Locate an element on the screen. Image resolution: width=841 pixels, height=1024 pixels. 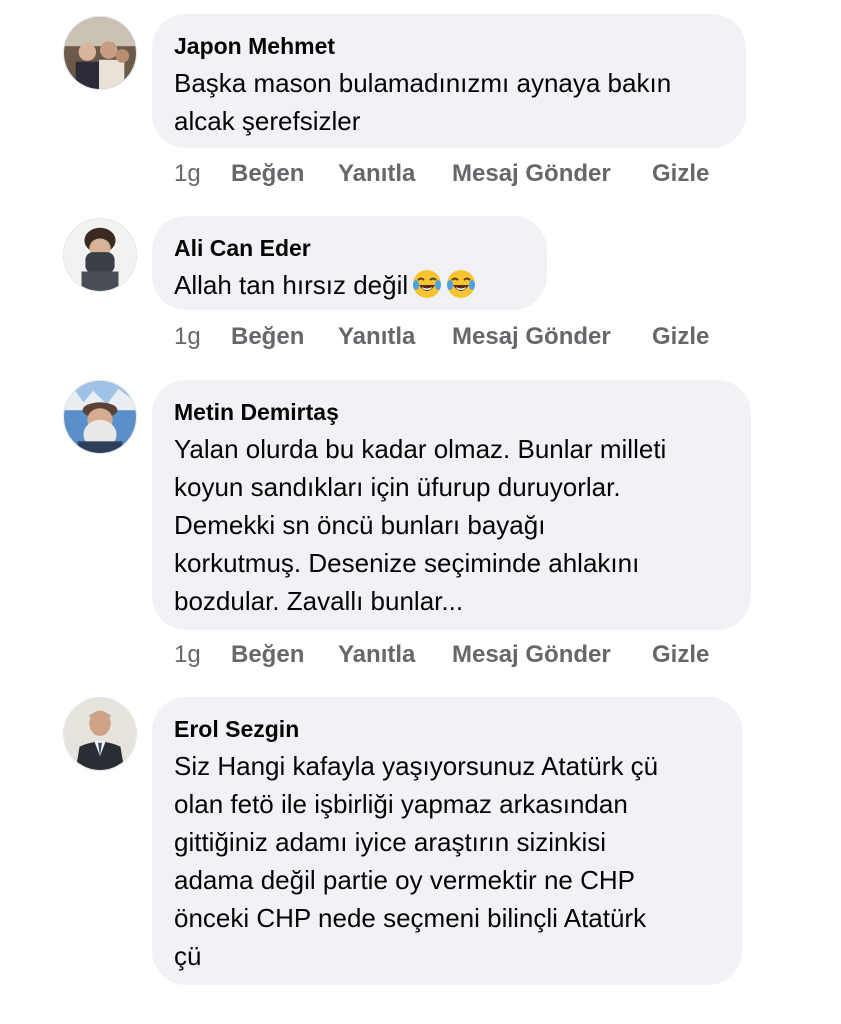
comment-author: Erol Sezgin is located at coordinates (446, 729).